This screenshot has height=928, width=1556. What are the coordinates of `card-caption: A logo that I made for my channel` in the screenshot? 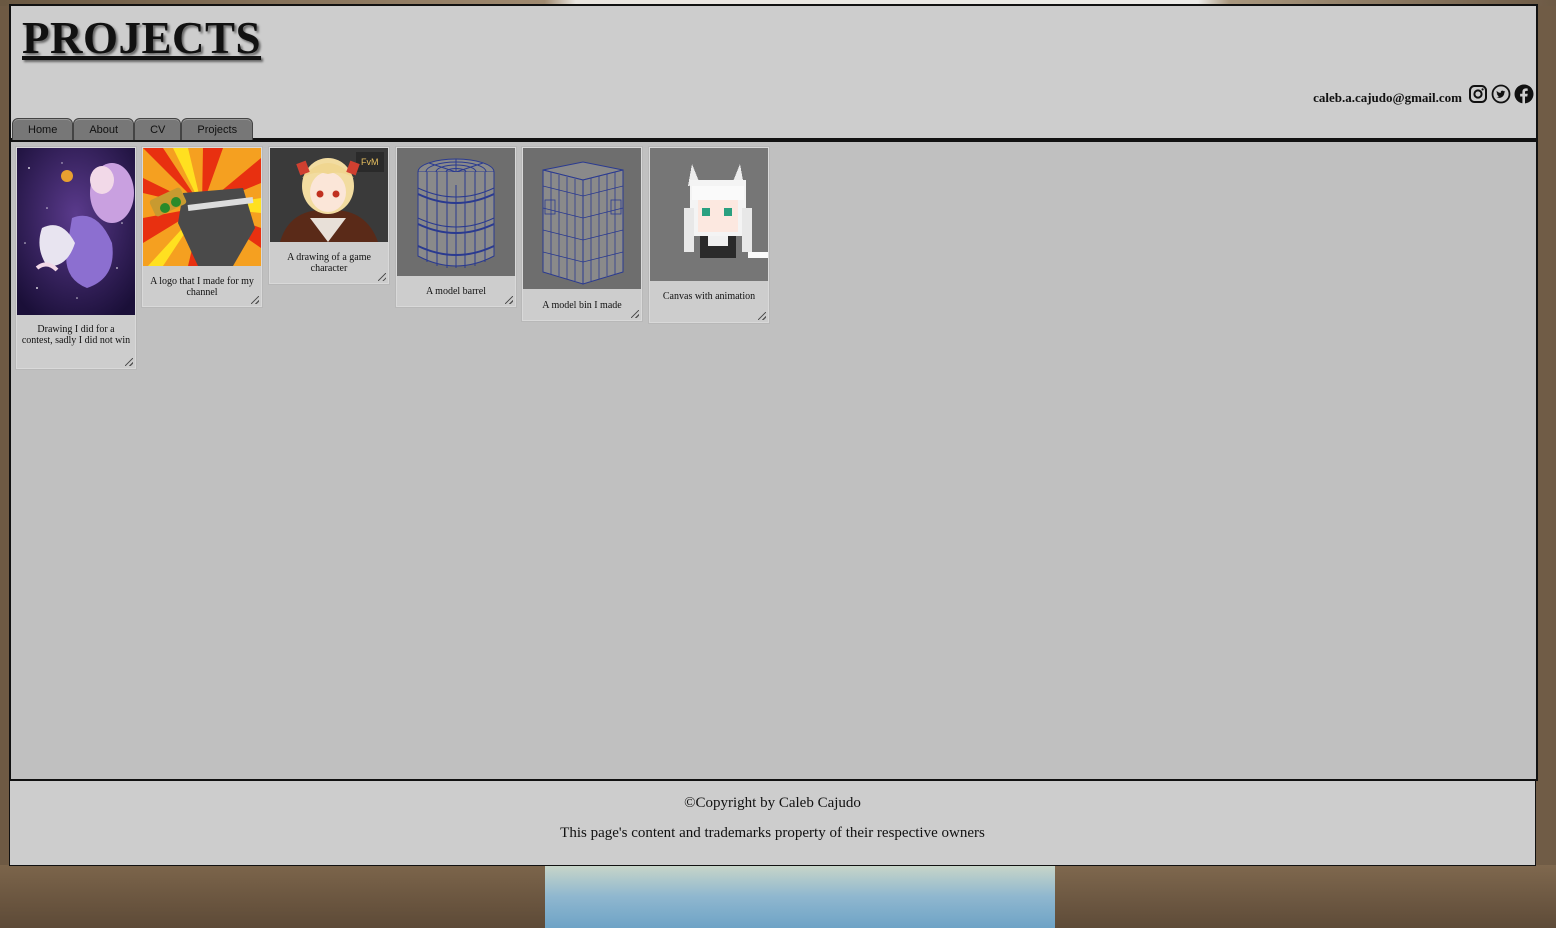 It's located at (202, 287).